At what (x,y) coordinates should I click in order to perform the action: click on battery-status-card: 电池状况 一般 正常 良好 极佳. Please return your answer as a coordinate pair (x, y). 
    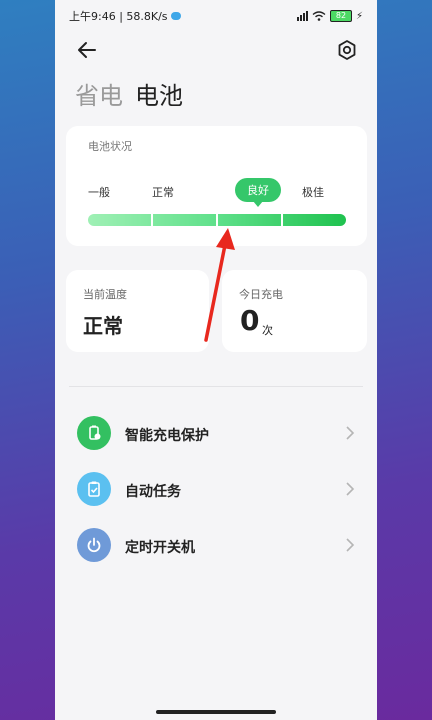
    Looking at the image, I should click on (216, 186).